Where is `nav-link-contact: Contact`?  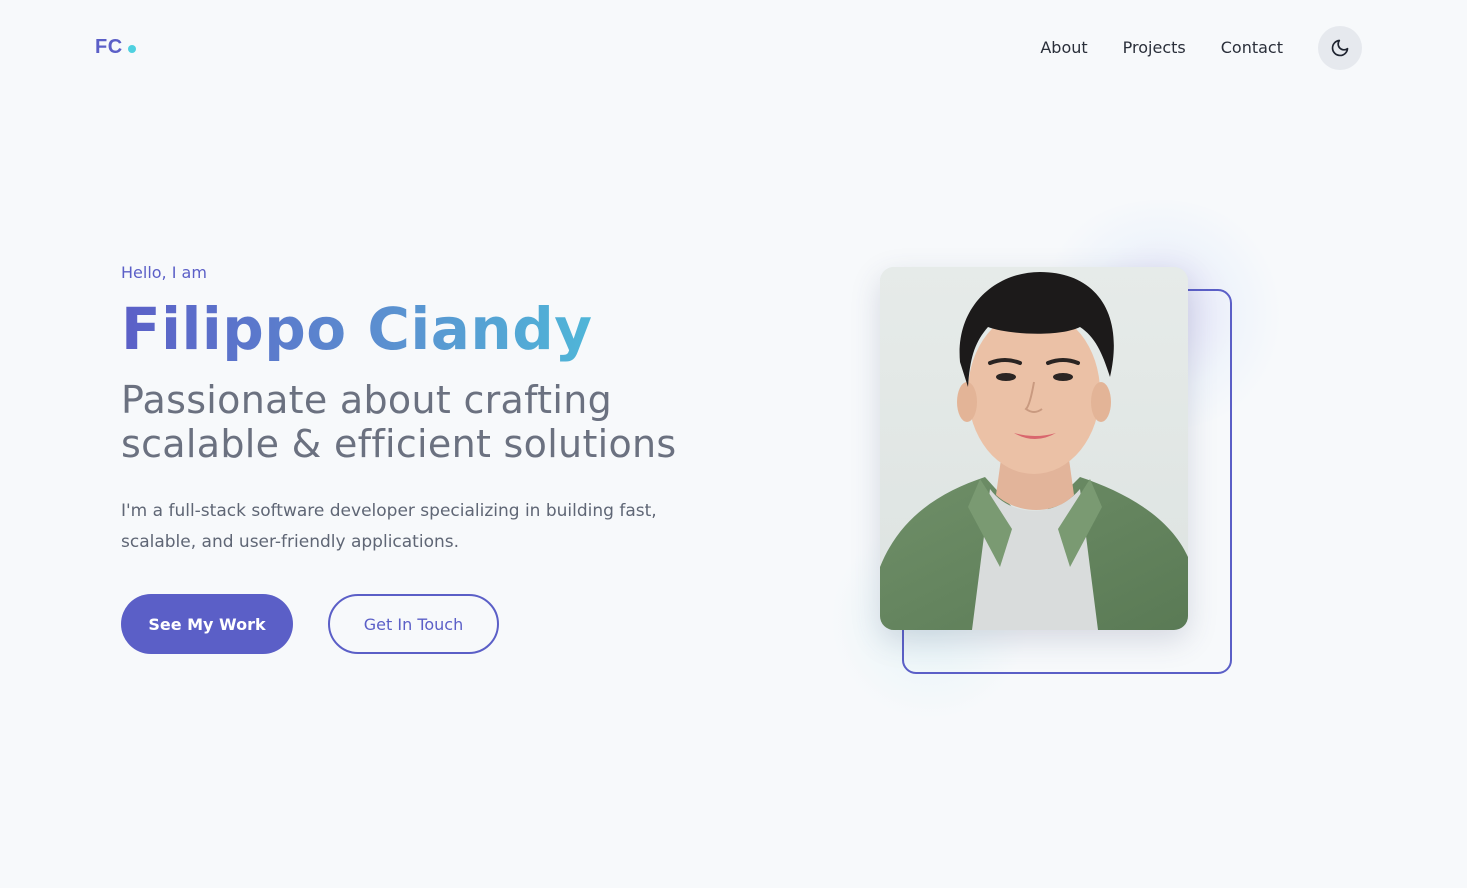
nav-link-contact: Contact is located at coordinates (1252, 48).